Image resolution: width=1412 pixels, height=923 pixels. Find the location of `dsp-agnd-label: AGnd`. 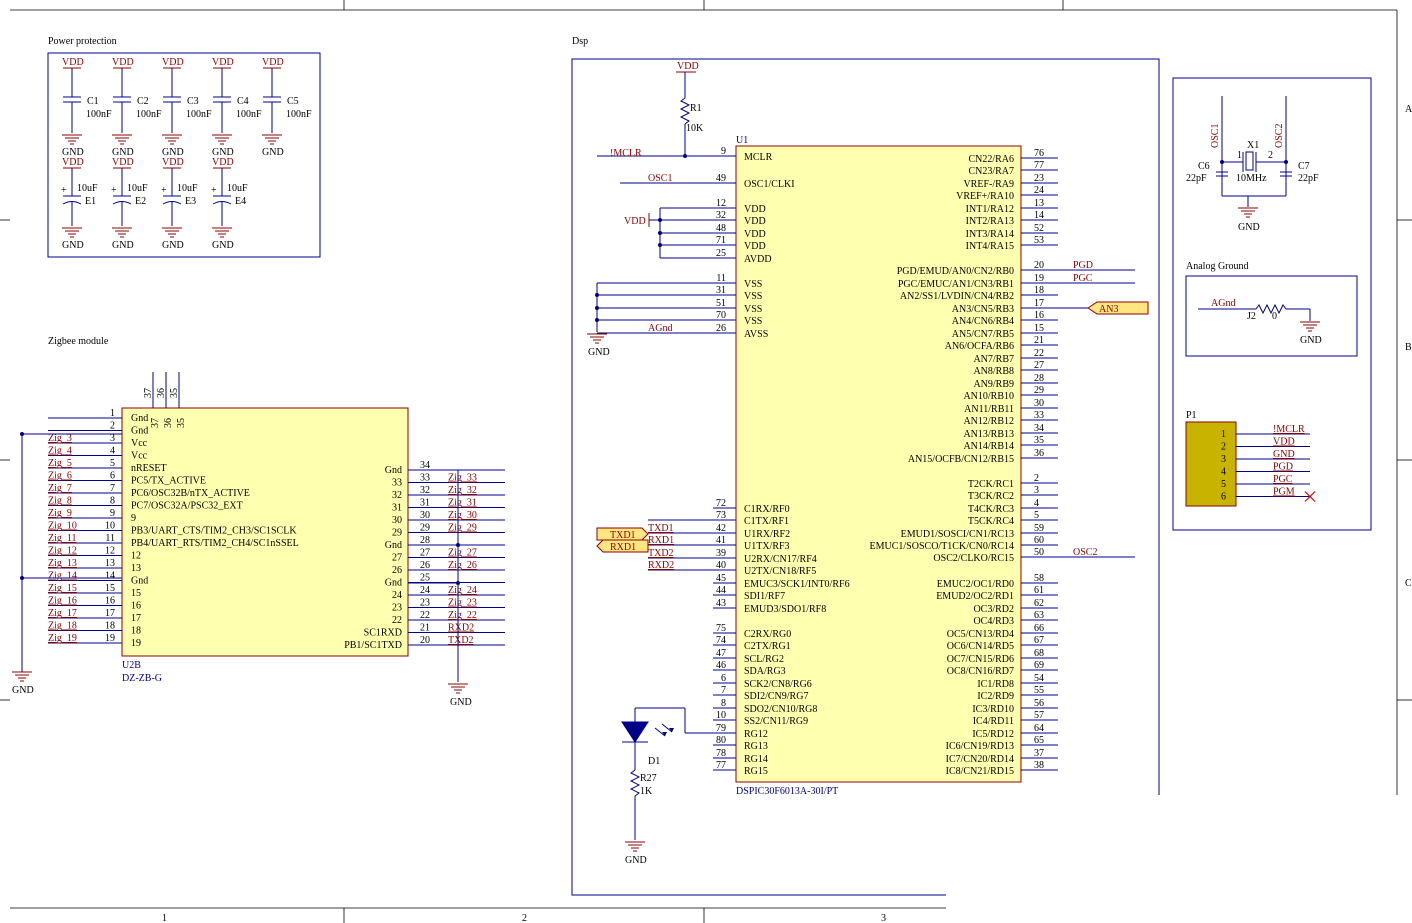

dsp-agnd-label: AGnd is located at coordinates (660, 328).